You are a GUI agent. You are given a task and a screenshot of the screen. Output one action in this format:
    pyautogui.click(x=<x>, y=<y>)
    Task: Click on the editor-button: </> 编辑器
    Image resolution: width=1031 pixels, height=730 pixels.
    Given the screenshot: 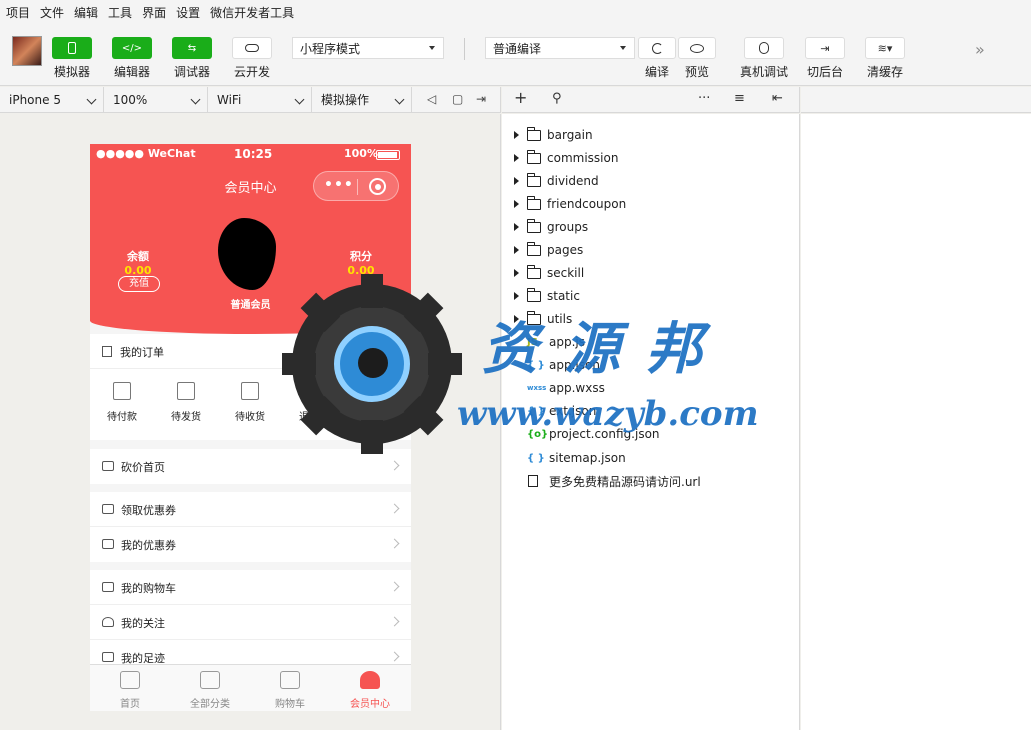 What is the action you would take?
    pyautogui.click(x=132, y=58)
    